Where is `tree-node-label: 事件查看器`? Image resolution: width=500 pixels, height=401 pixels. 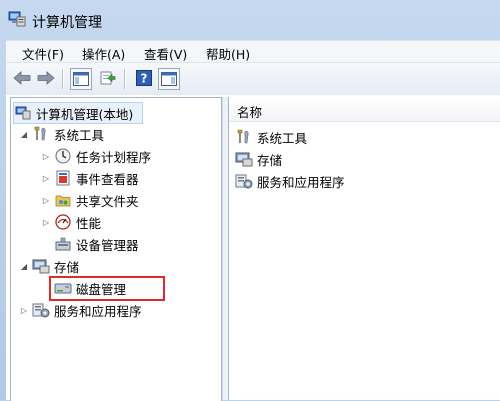 tree-node-label: 事件查看器 is located at coordinates (107, 179).